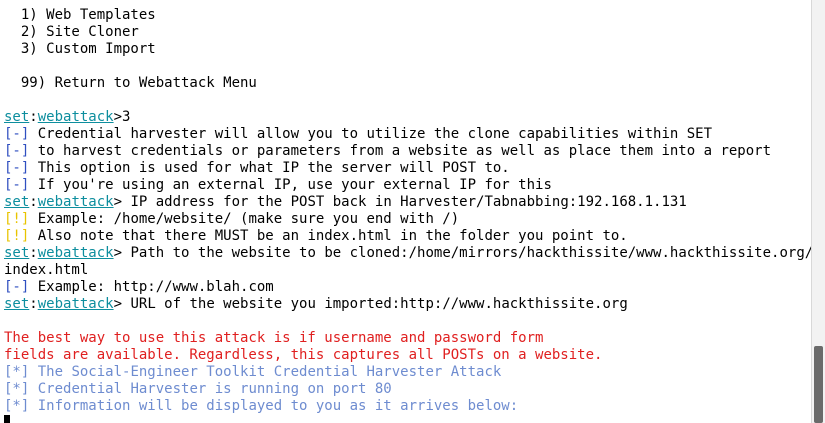 Image resolution: width=825 pixels, height=423 pixels. Describe the element at coordinates (126, 117) in the screenshot. I see `prompt-input-choice: 3` at that location.